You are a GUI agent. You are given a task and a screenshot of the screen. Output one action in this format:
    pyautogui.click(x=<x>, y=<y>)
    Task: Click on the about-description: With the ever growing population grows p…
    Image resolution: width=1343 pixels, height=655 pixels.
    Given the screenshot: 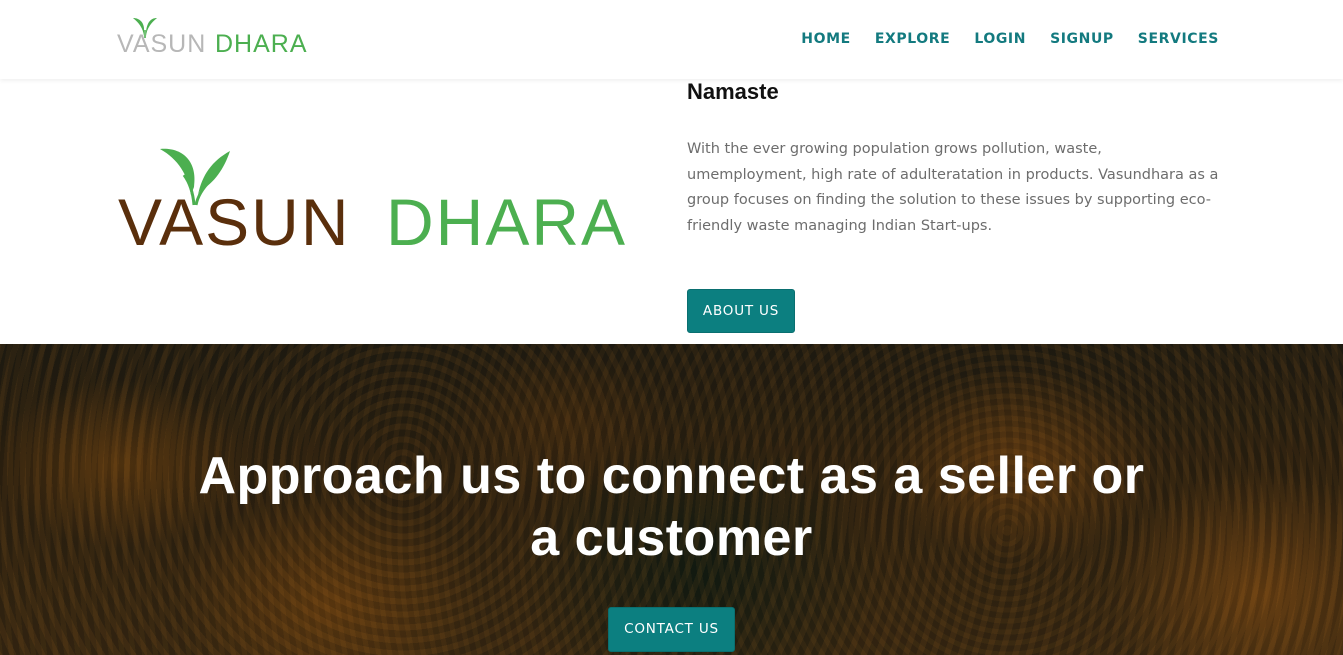 What is the action you would take?
    pyautogui.click(x=953, y=188)
    